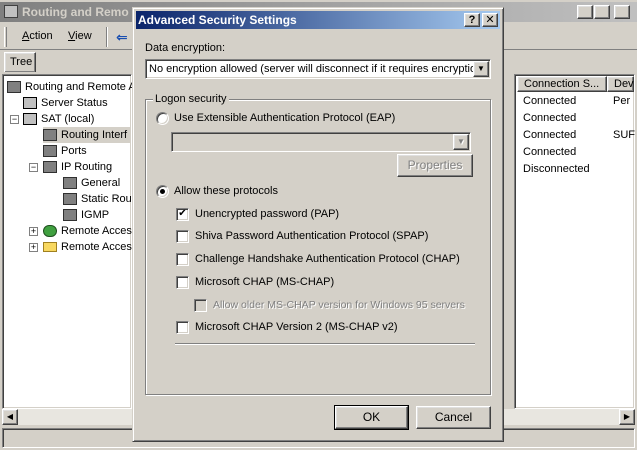 This screenshot has height=450, width=637. Describe the element at coordinates (182, 236) in the screenshot. I see `spap-checkbox` at that location.